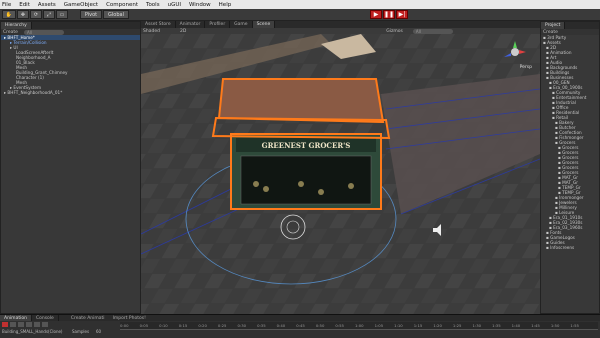 This screenshot has width=600, height=338. Describe the element at coordinates (183, 31) in the screenshot. I see `2d-mode-toggle: 2D` at that location.